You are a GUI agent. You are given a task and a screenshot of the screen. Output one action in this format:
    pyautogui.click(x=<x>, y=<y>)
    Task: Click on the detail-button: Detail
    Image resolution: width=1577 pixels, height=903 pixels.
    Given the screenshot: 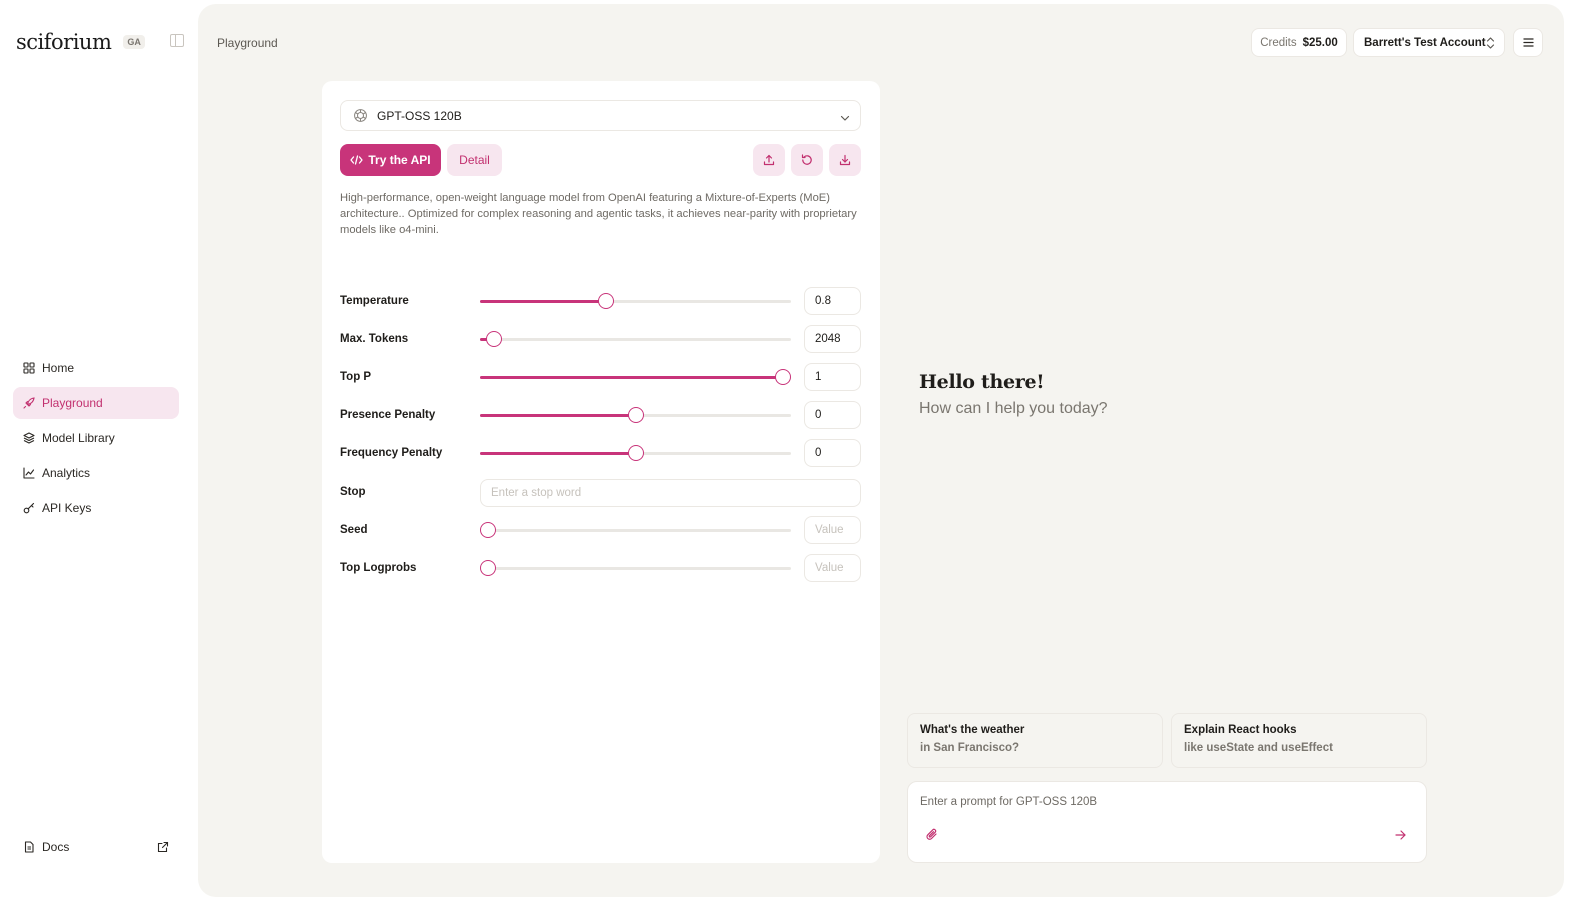 What is the action you would take?
    pyautogui.click(x=474, y=160)
    